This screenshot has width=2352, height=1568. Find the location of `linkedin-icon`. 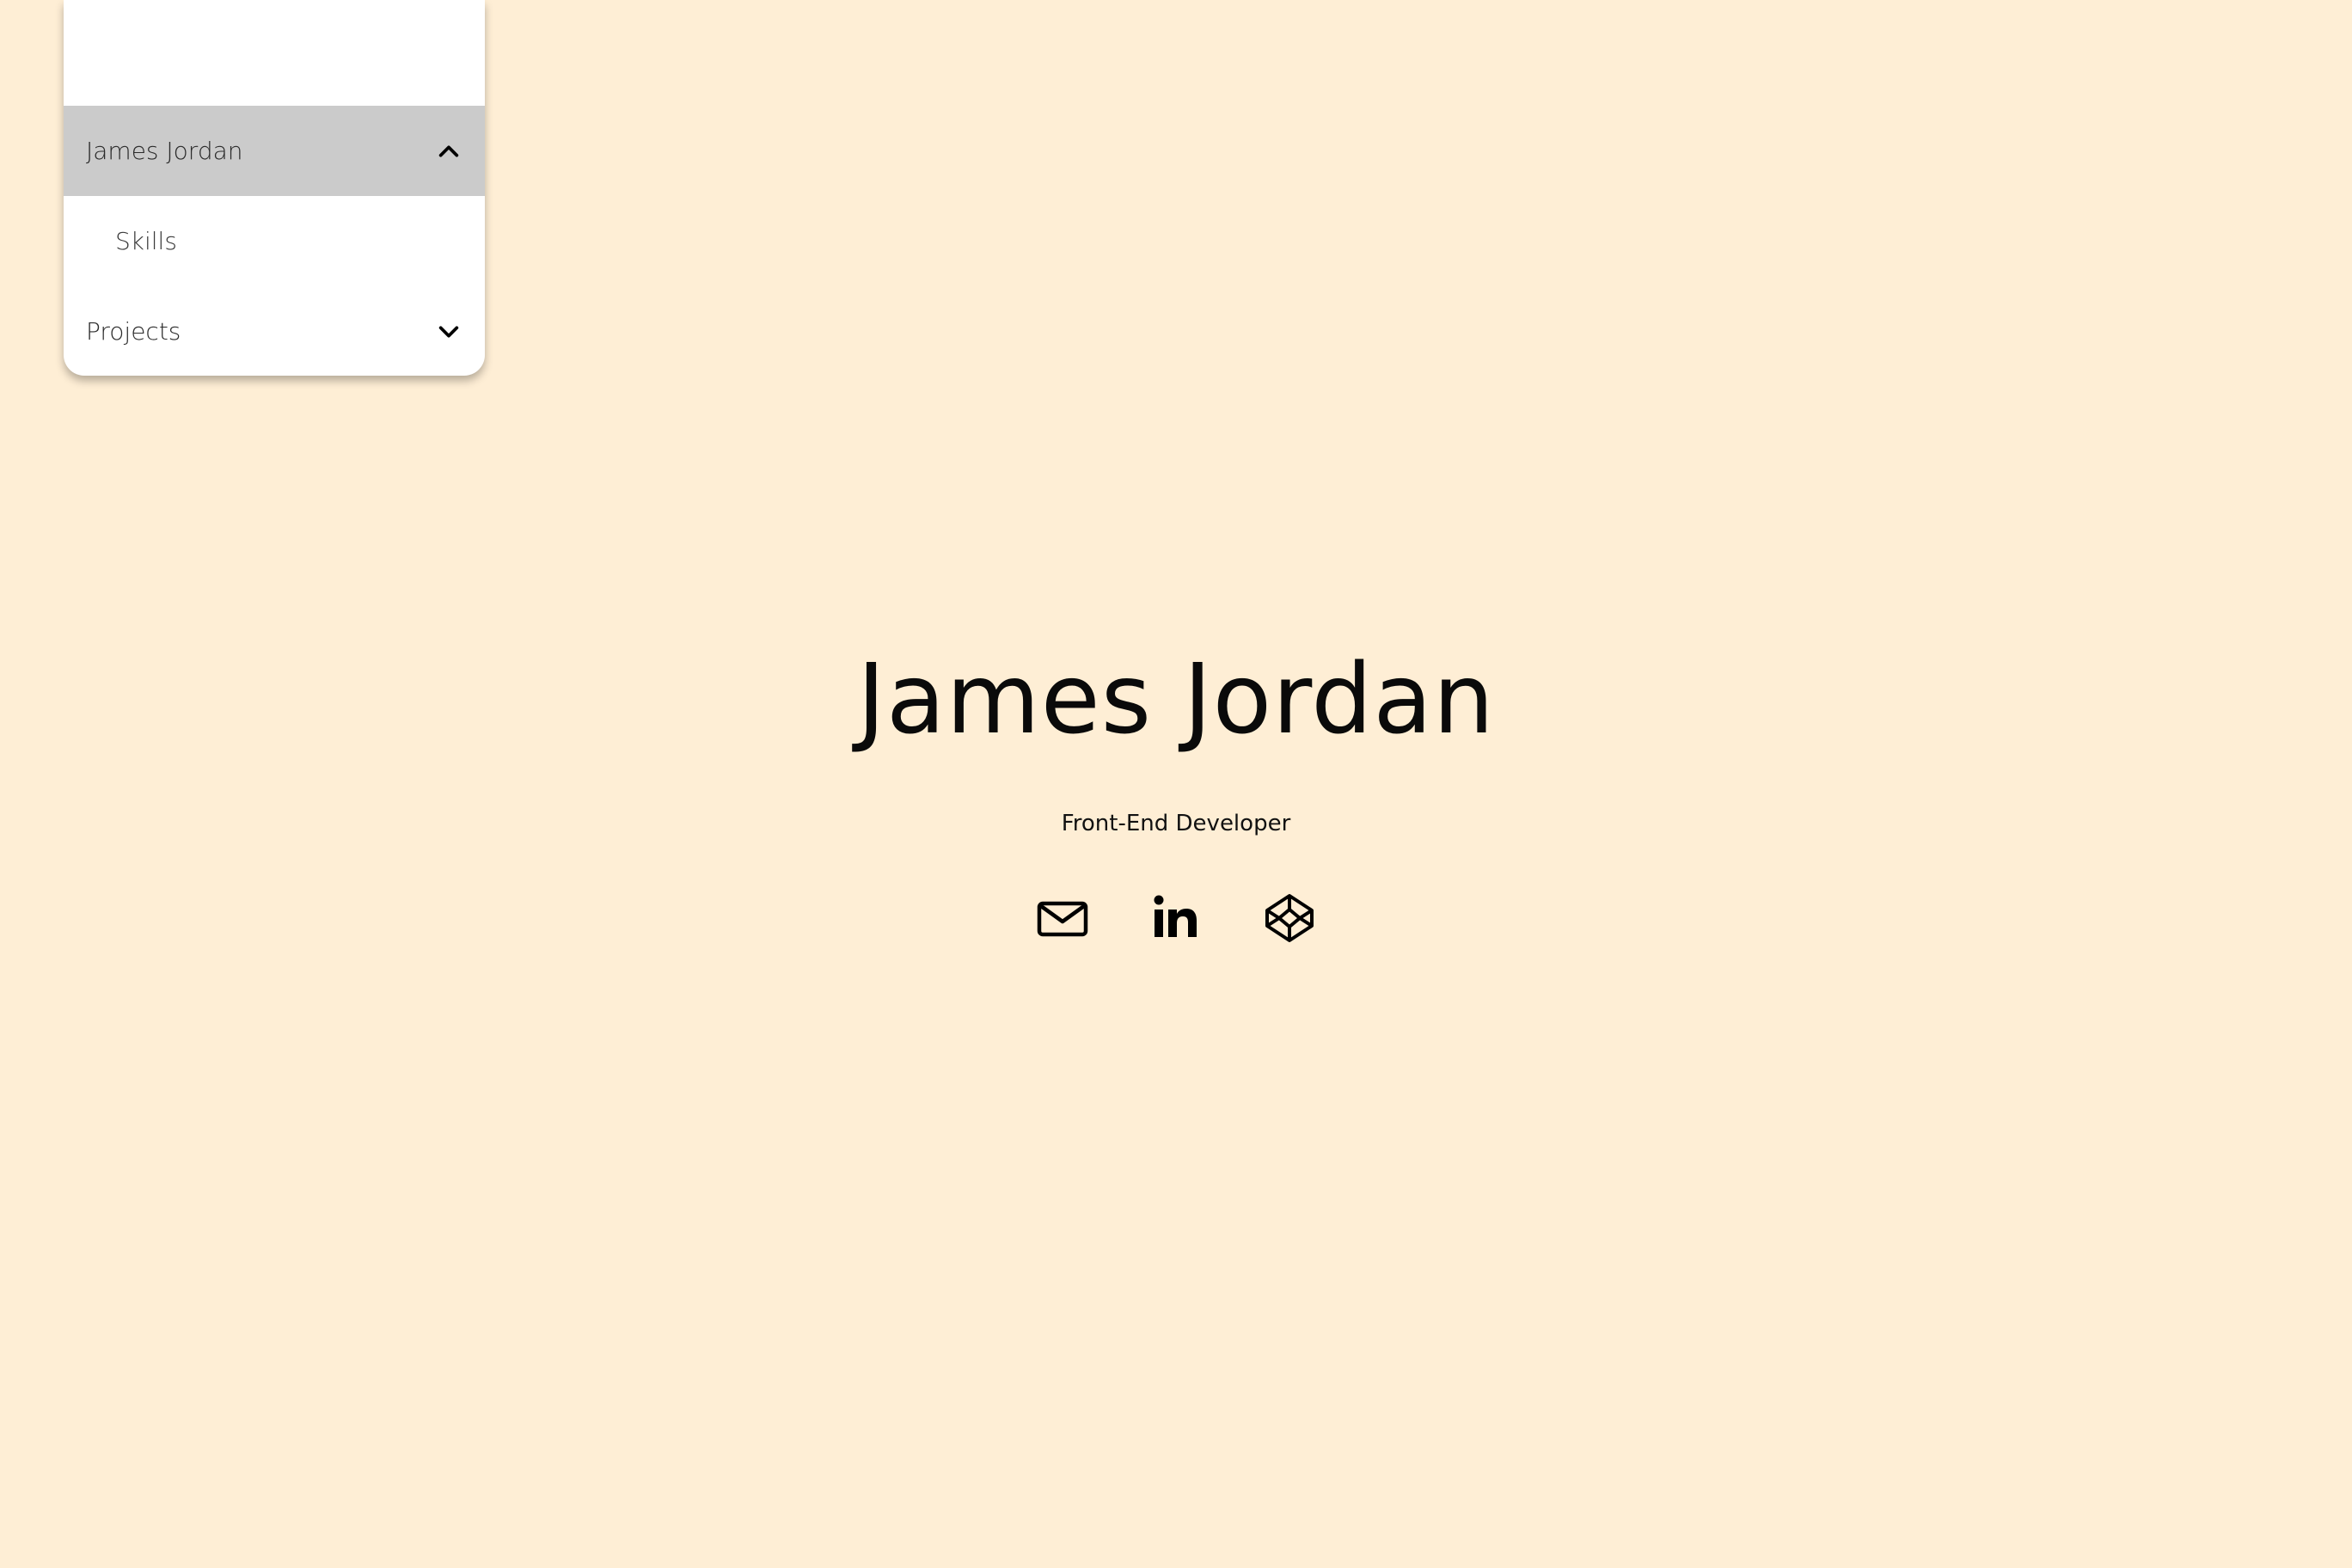

linkedin-icon is located at coordinates (1176, 919).